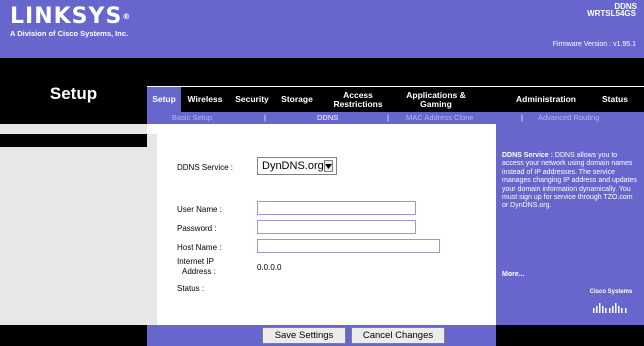 The width and height of the screenshot is (644, 346). I want to click on help-title: DDNS Service :, so click(527, 155).